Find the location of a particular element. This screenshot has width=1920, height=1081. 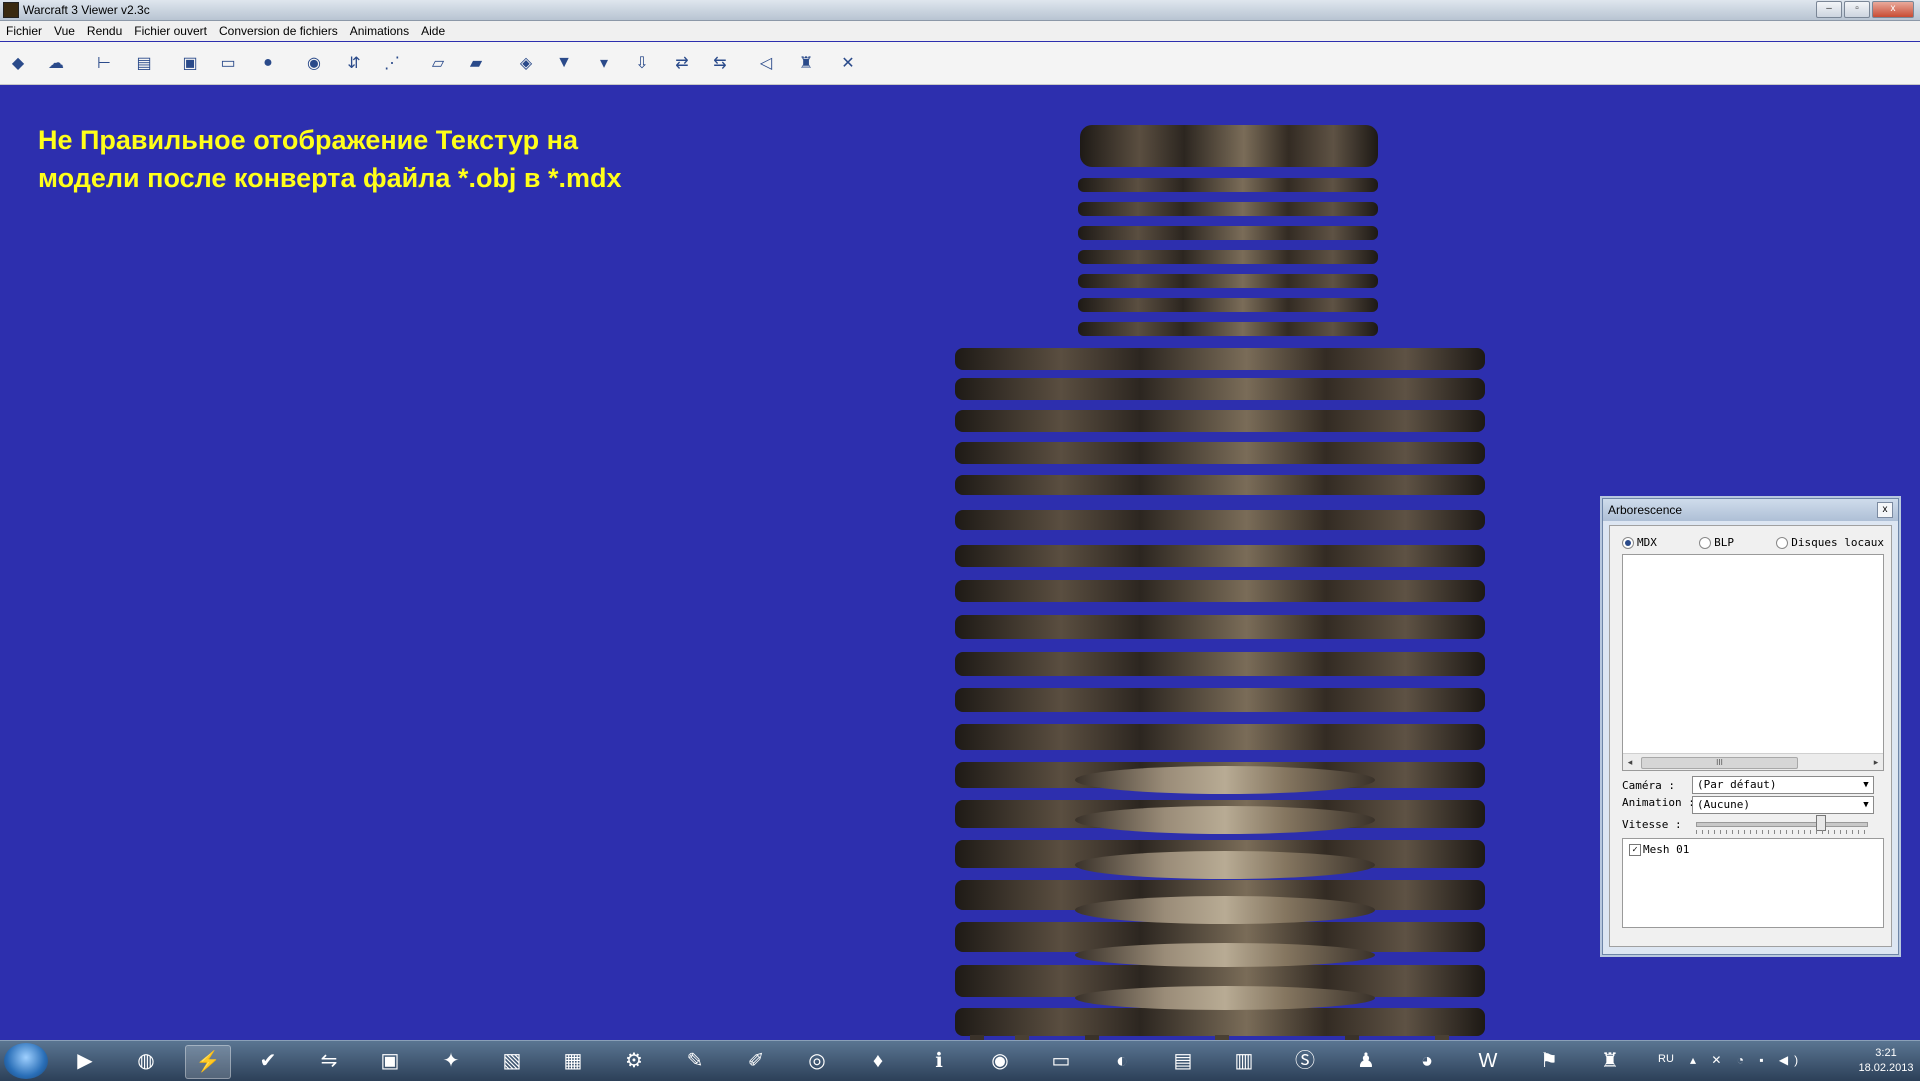

camera-label: Caméra : is located at coordinates (1648, 785).